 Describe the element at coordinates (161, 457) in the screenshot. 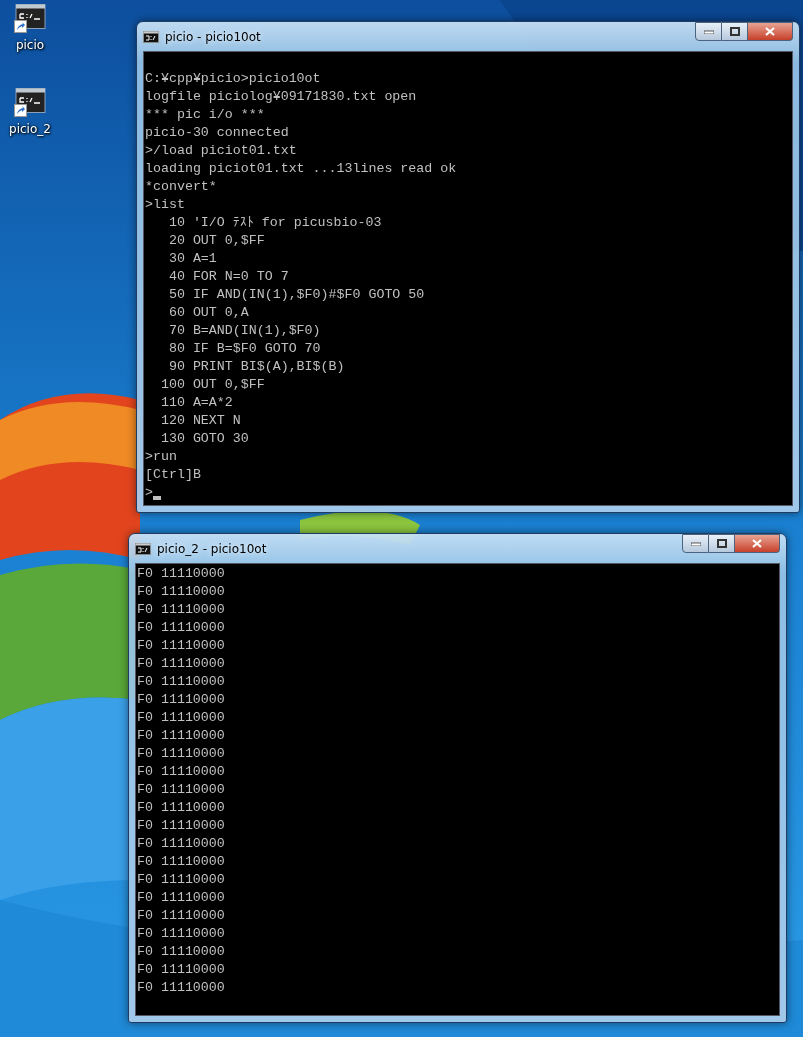

I see `console-line: >run` at that location.